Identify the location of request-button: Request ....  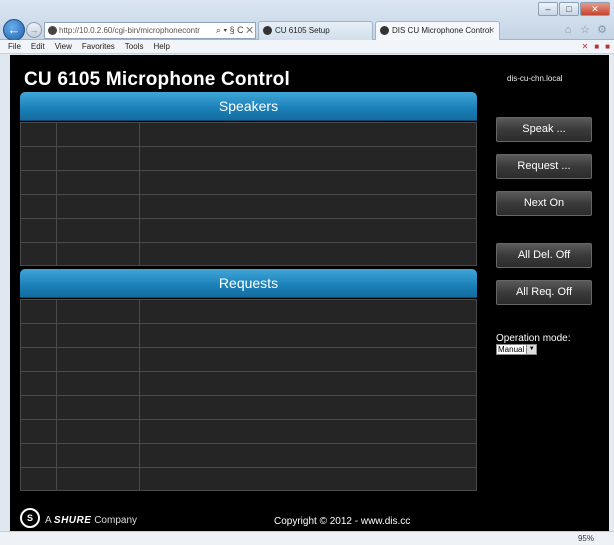
(544, 166).